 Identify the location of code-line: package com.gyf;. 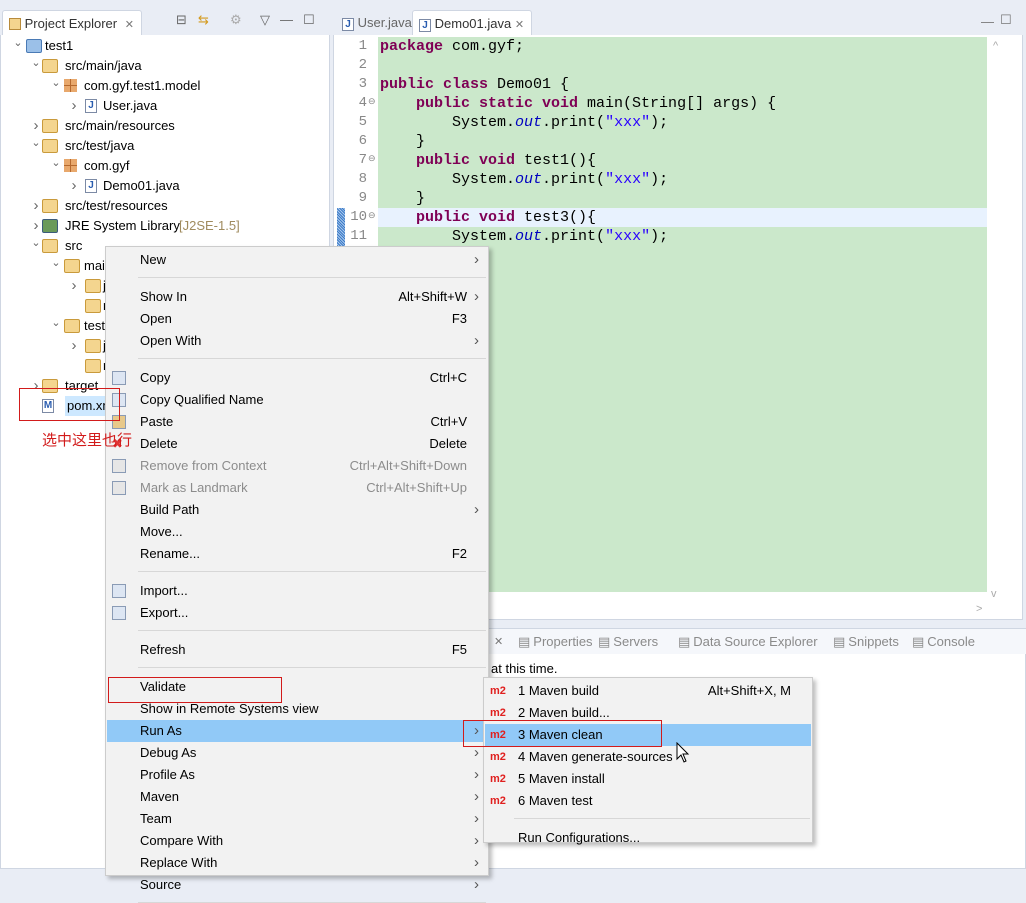
(452, 46).